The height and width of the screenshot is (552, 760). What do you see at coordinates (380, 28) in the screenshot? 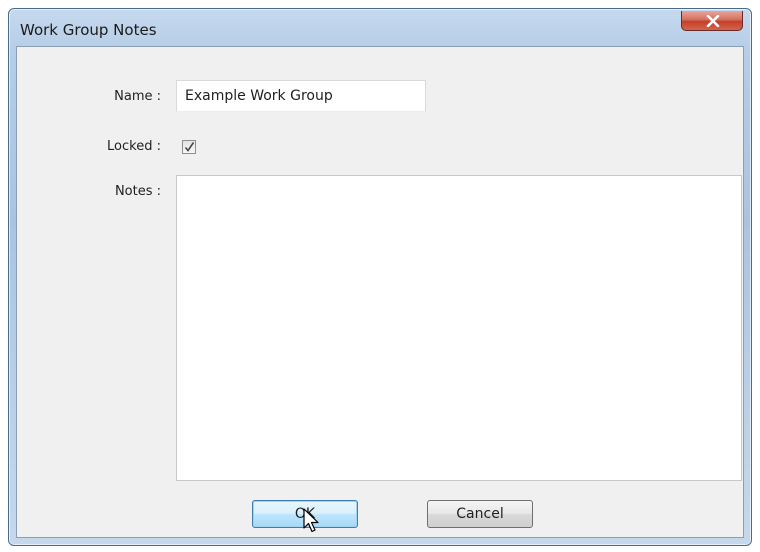
I see `title-bar: Work Group Notes` at bounding box center [380, 28].